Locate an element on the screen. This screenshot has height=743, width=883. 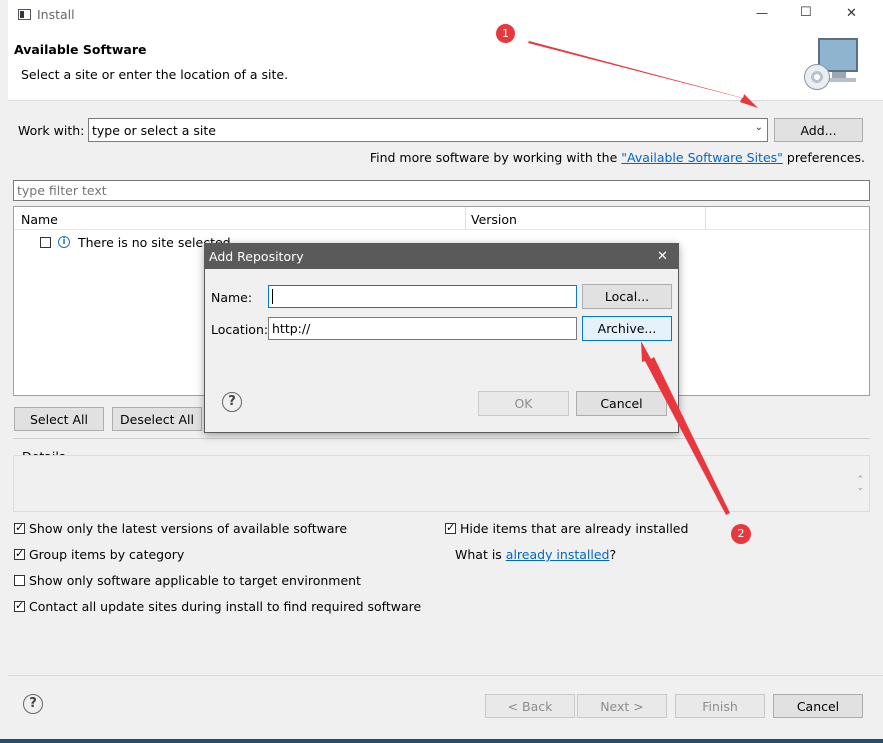
info-icon: i is located at coordinates (64, 242).